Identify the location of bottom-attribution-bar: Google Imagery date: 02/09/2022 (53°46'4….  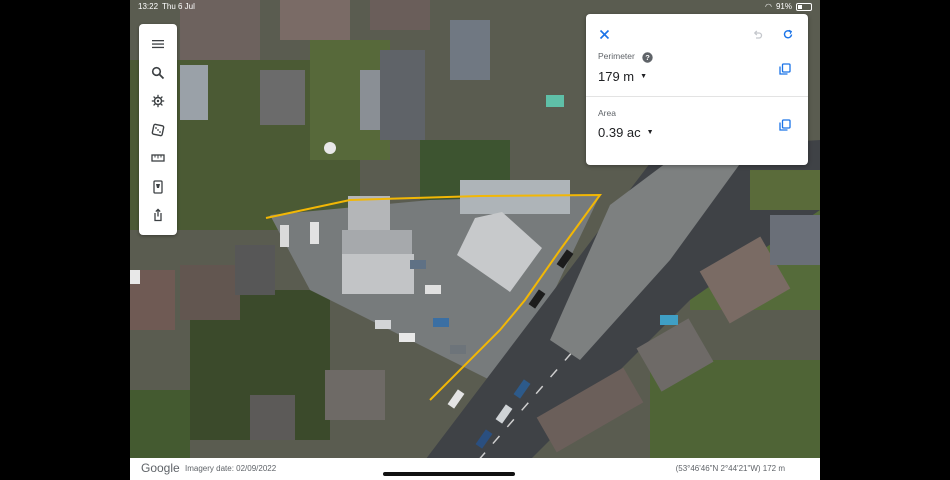
(475, 469).